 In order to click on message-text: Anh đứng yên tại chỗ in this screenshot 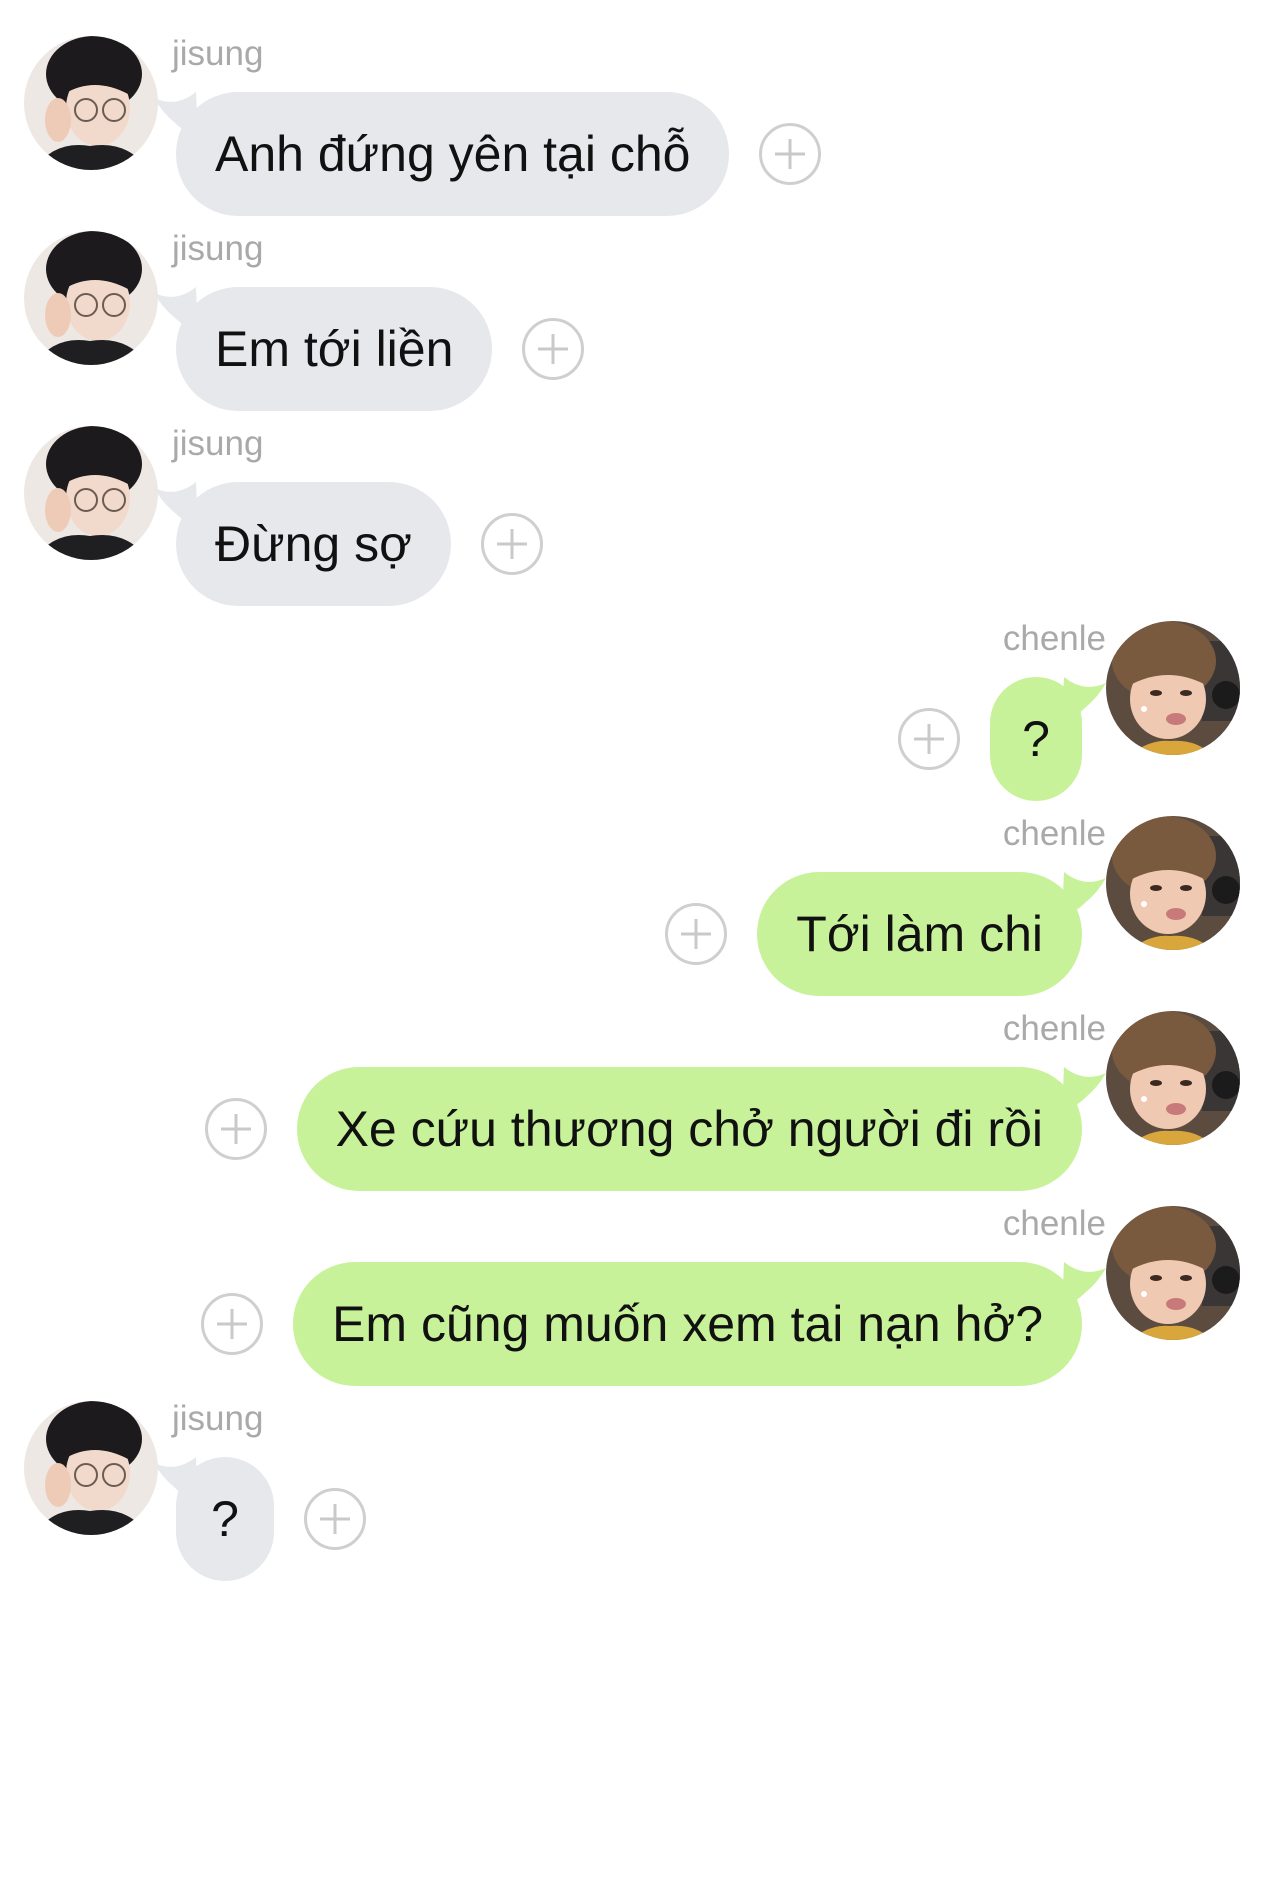, I will do `click(453, 154)`.